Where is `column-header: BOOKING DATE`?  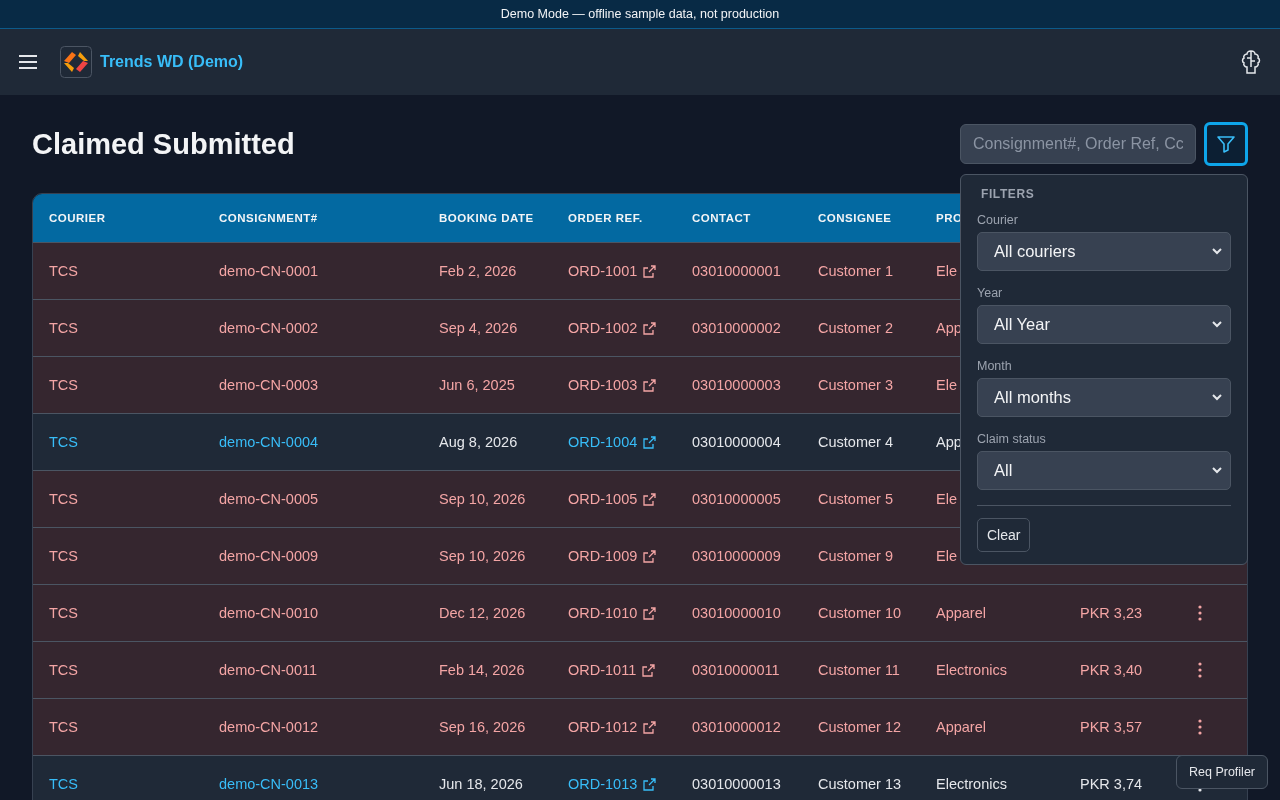 column-header: BOOKING DATE is located at coordinates (487, 218).